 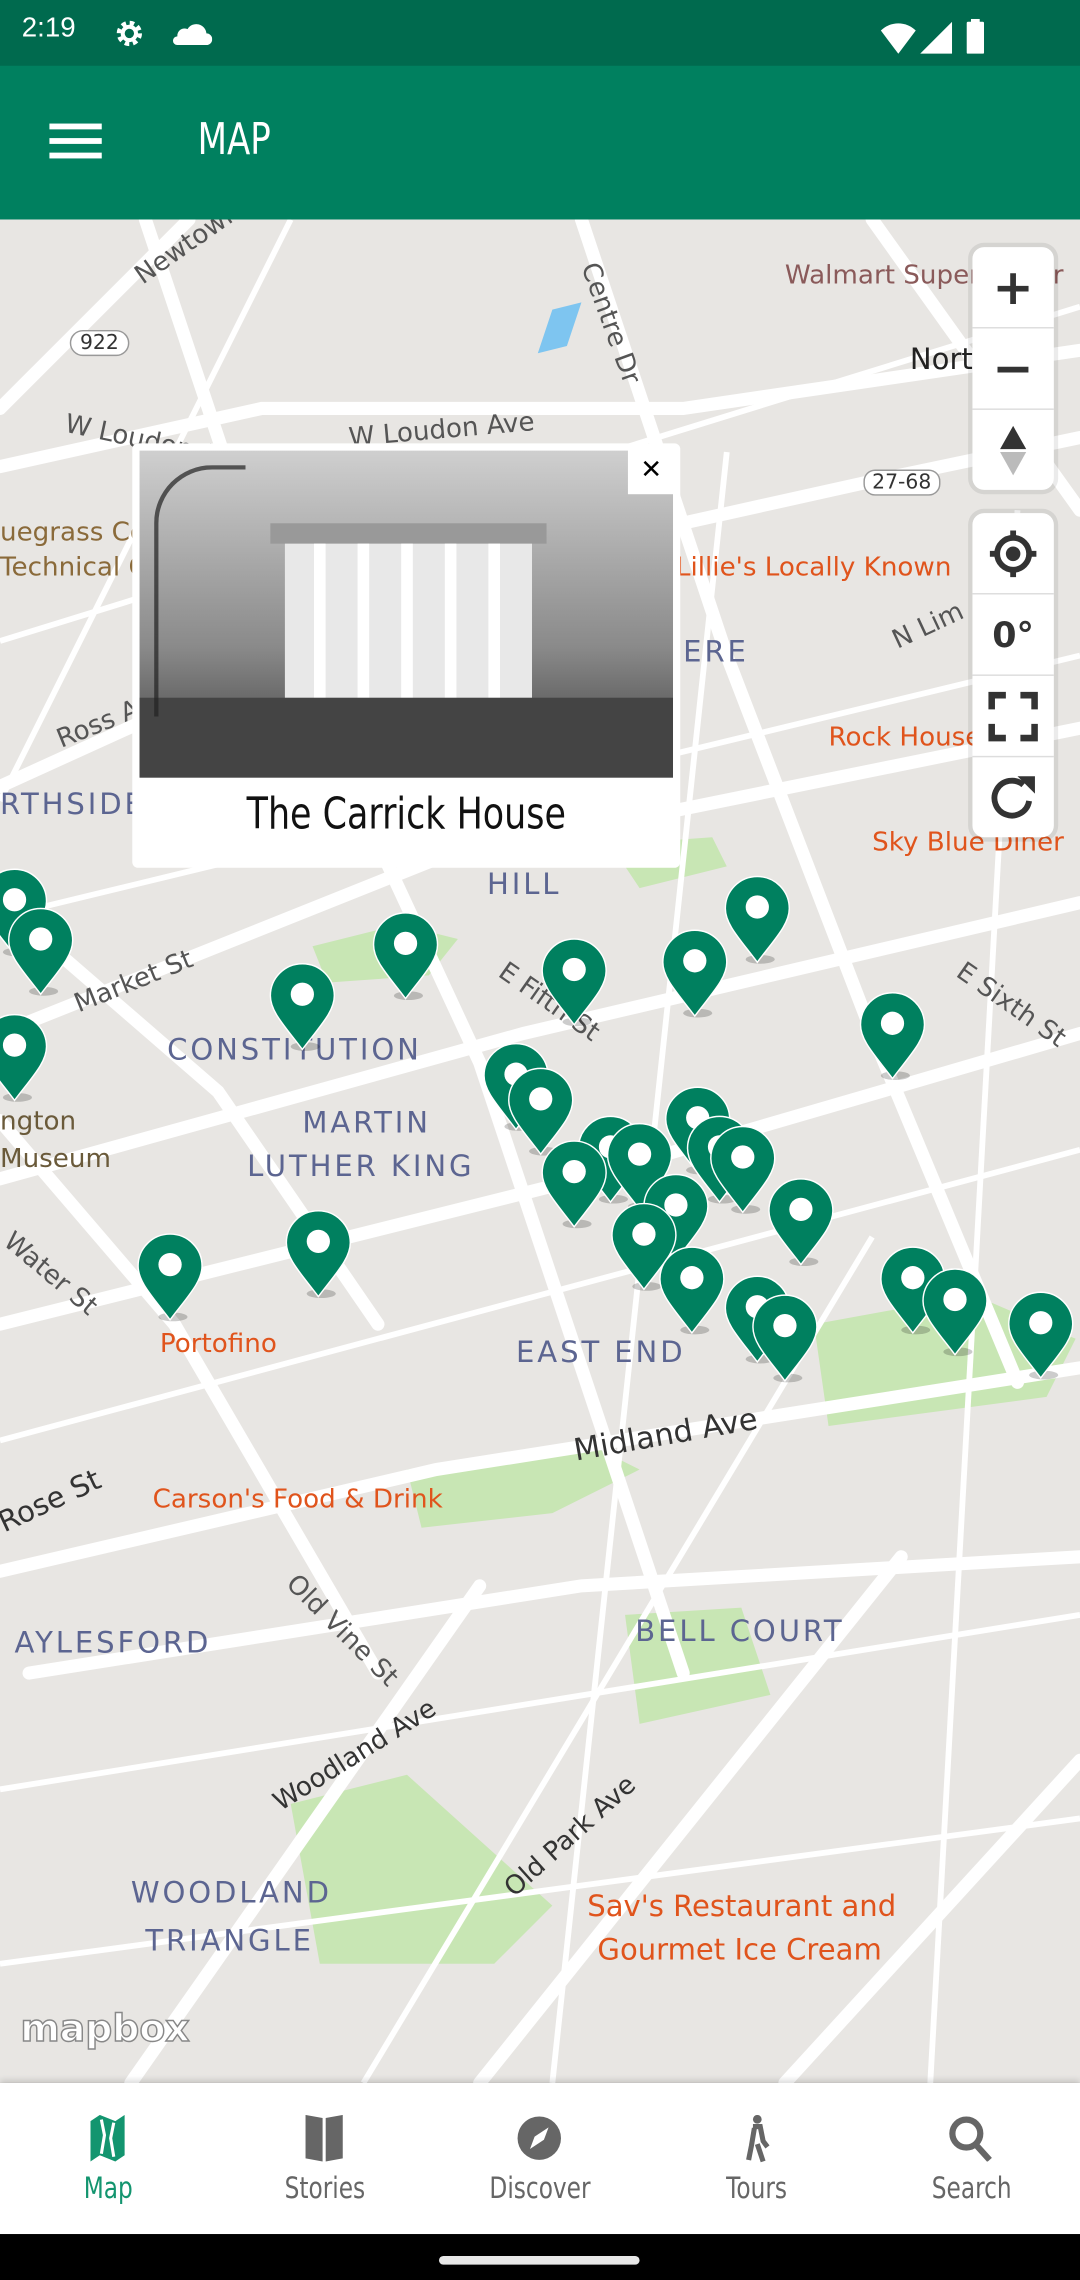 I want to click on system-nav-bar, so click(x=540, y=2257).